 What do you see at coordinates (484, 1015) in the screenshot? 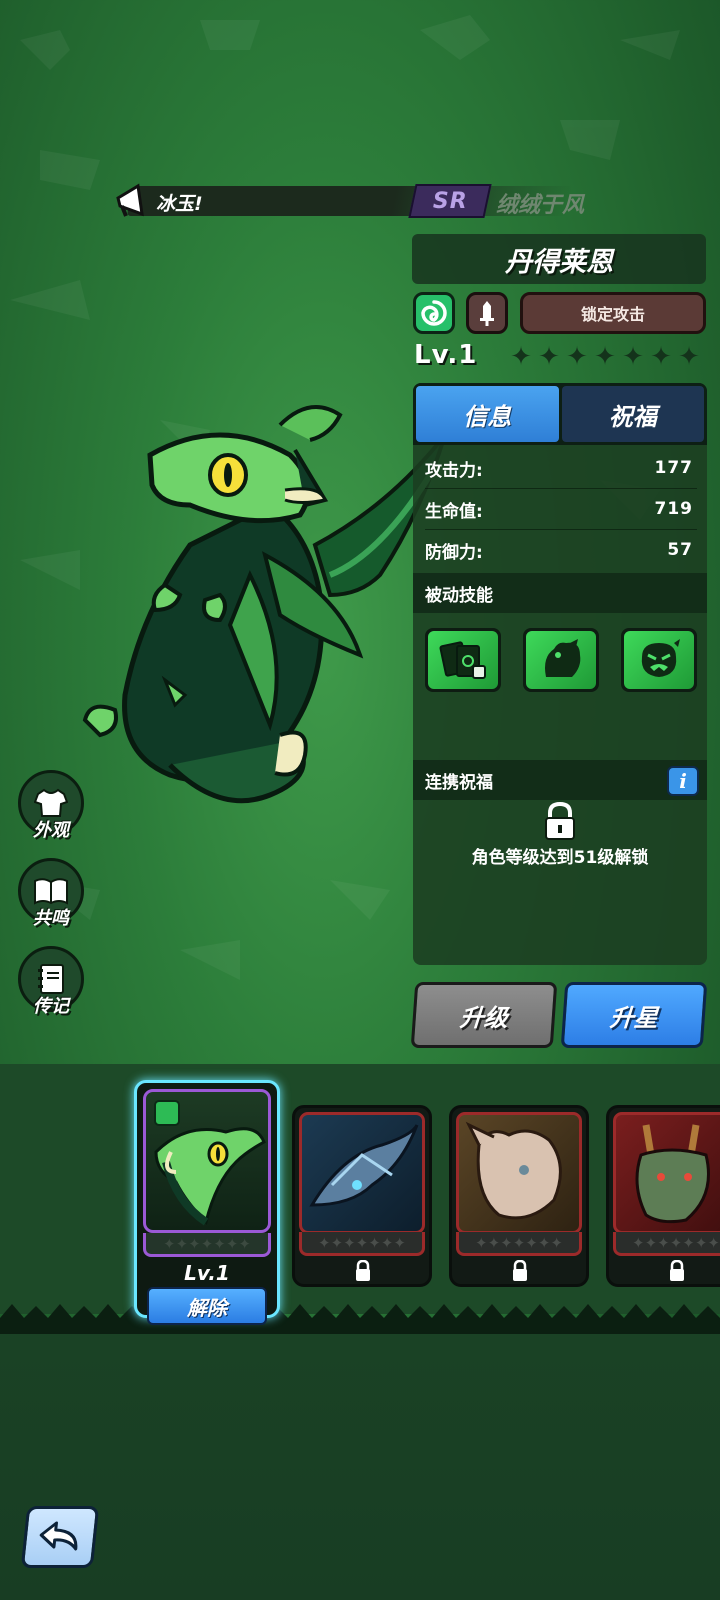
I see `upgrade-button: 升级` at bounding box center [484, 1015].